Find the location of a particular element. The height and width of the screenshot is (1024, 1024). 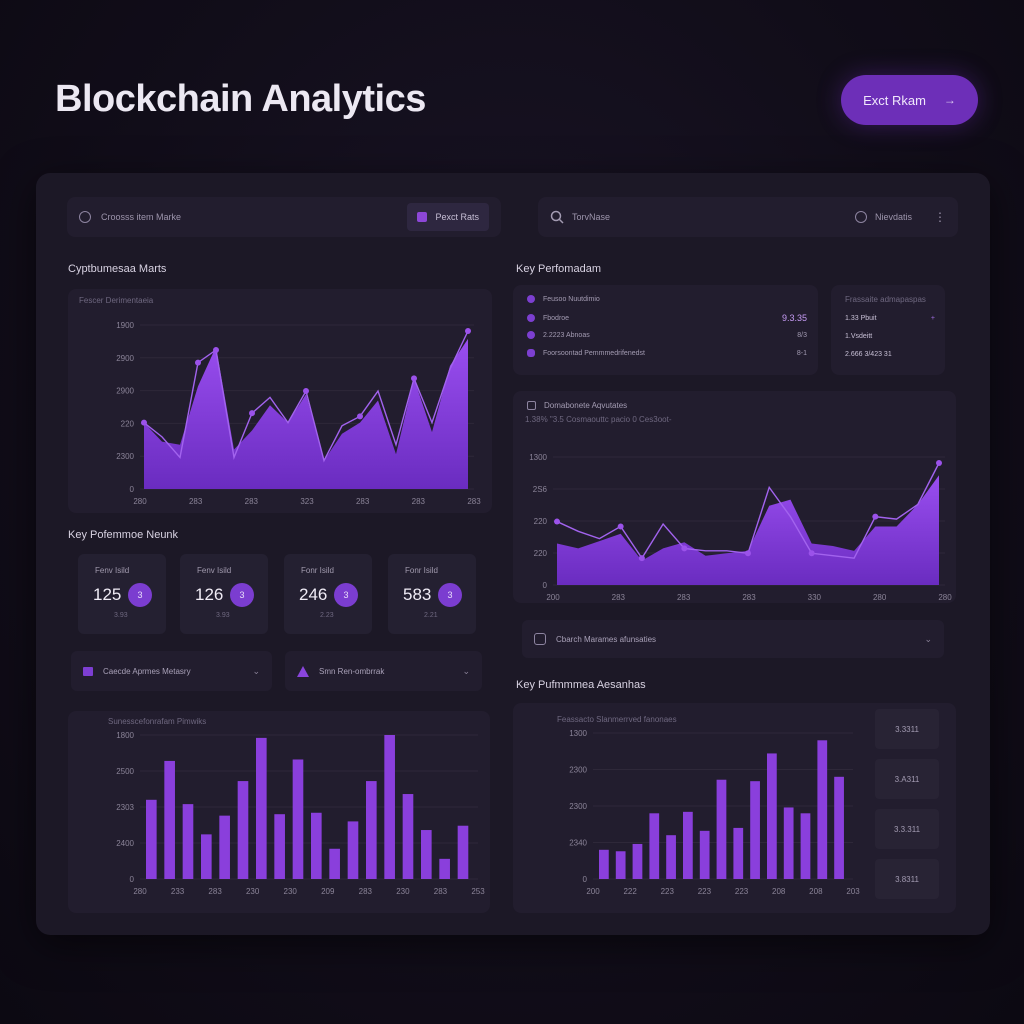

right-area-chart: 1300 2S6 220 220 0 200 283 283 283 330 280 280 is located at coordinates (740, 527).